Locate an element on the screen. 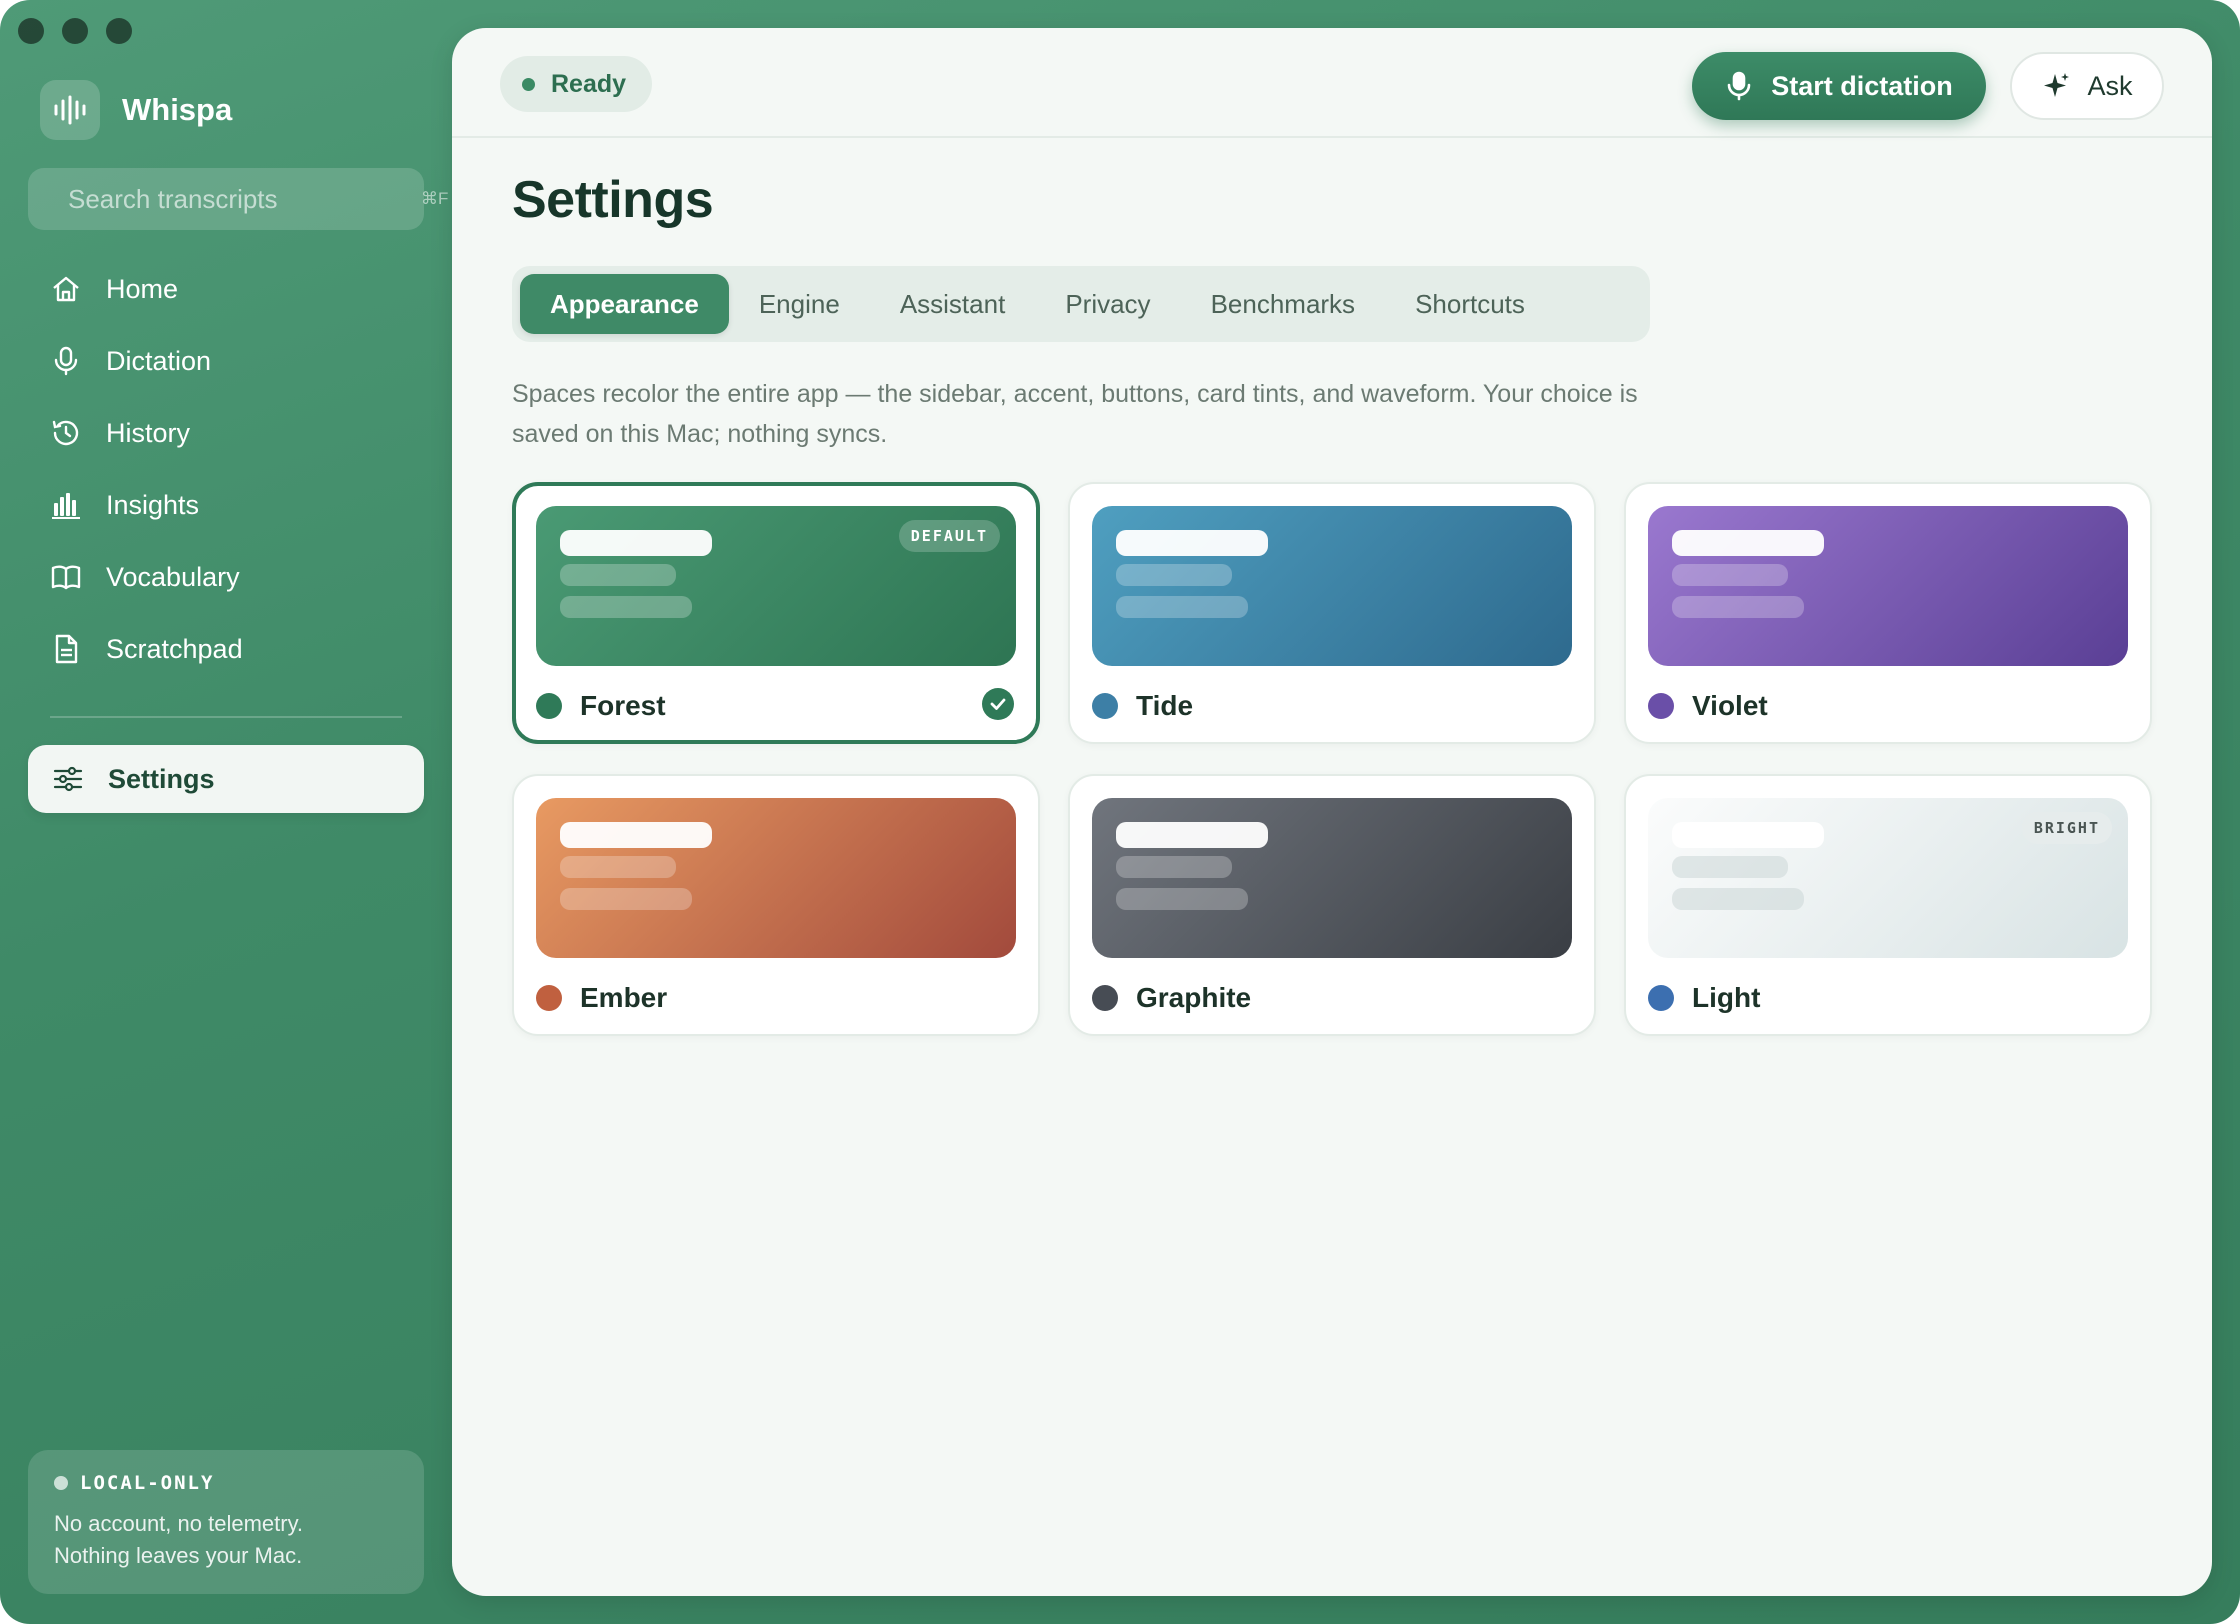 This screenshot has width=2240, height=1624. top-bar: Ready Start dictation Ask is located at coordinates (1332, 83).